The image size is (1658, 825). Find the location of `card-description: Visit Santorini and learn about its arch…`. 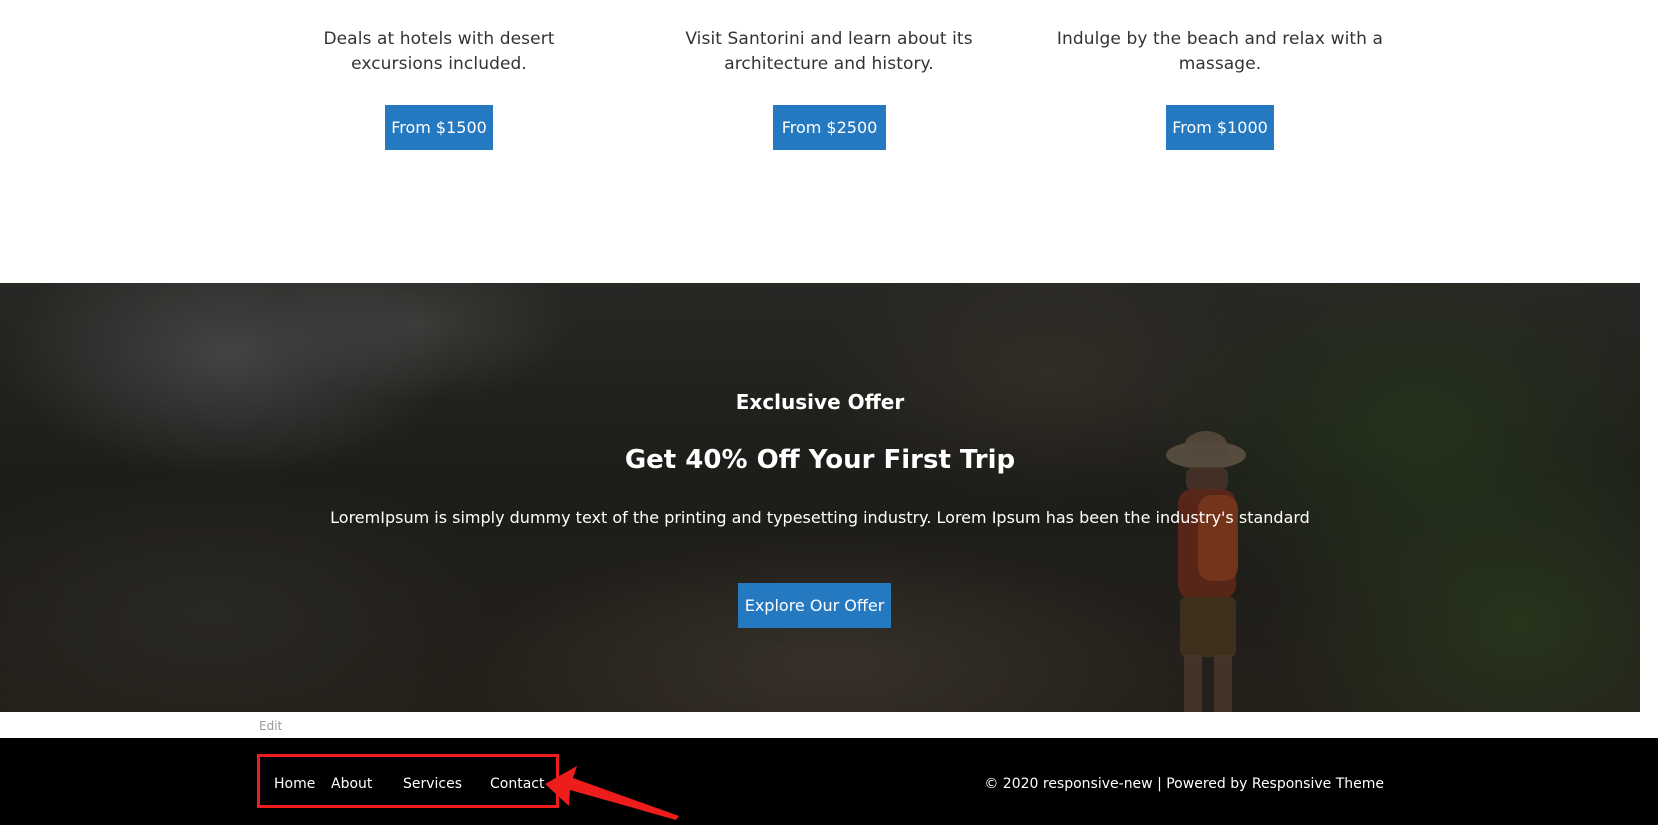

card-description: Visit Santorini and learn about its arch… is located at coordinates (829, 51).